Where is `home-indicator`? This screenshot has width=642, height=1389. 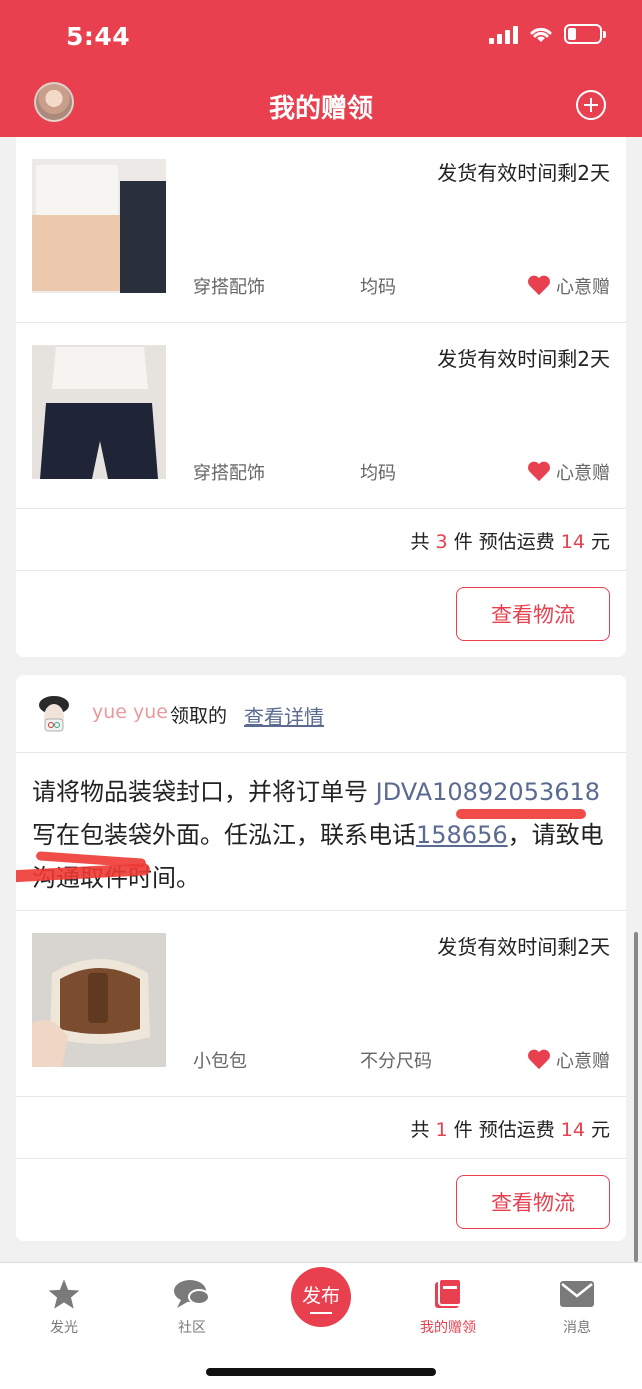 home-indicator is located at coordinates (321, 1372).